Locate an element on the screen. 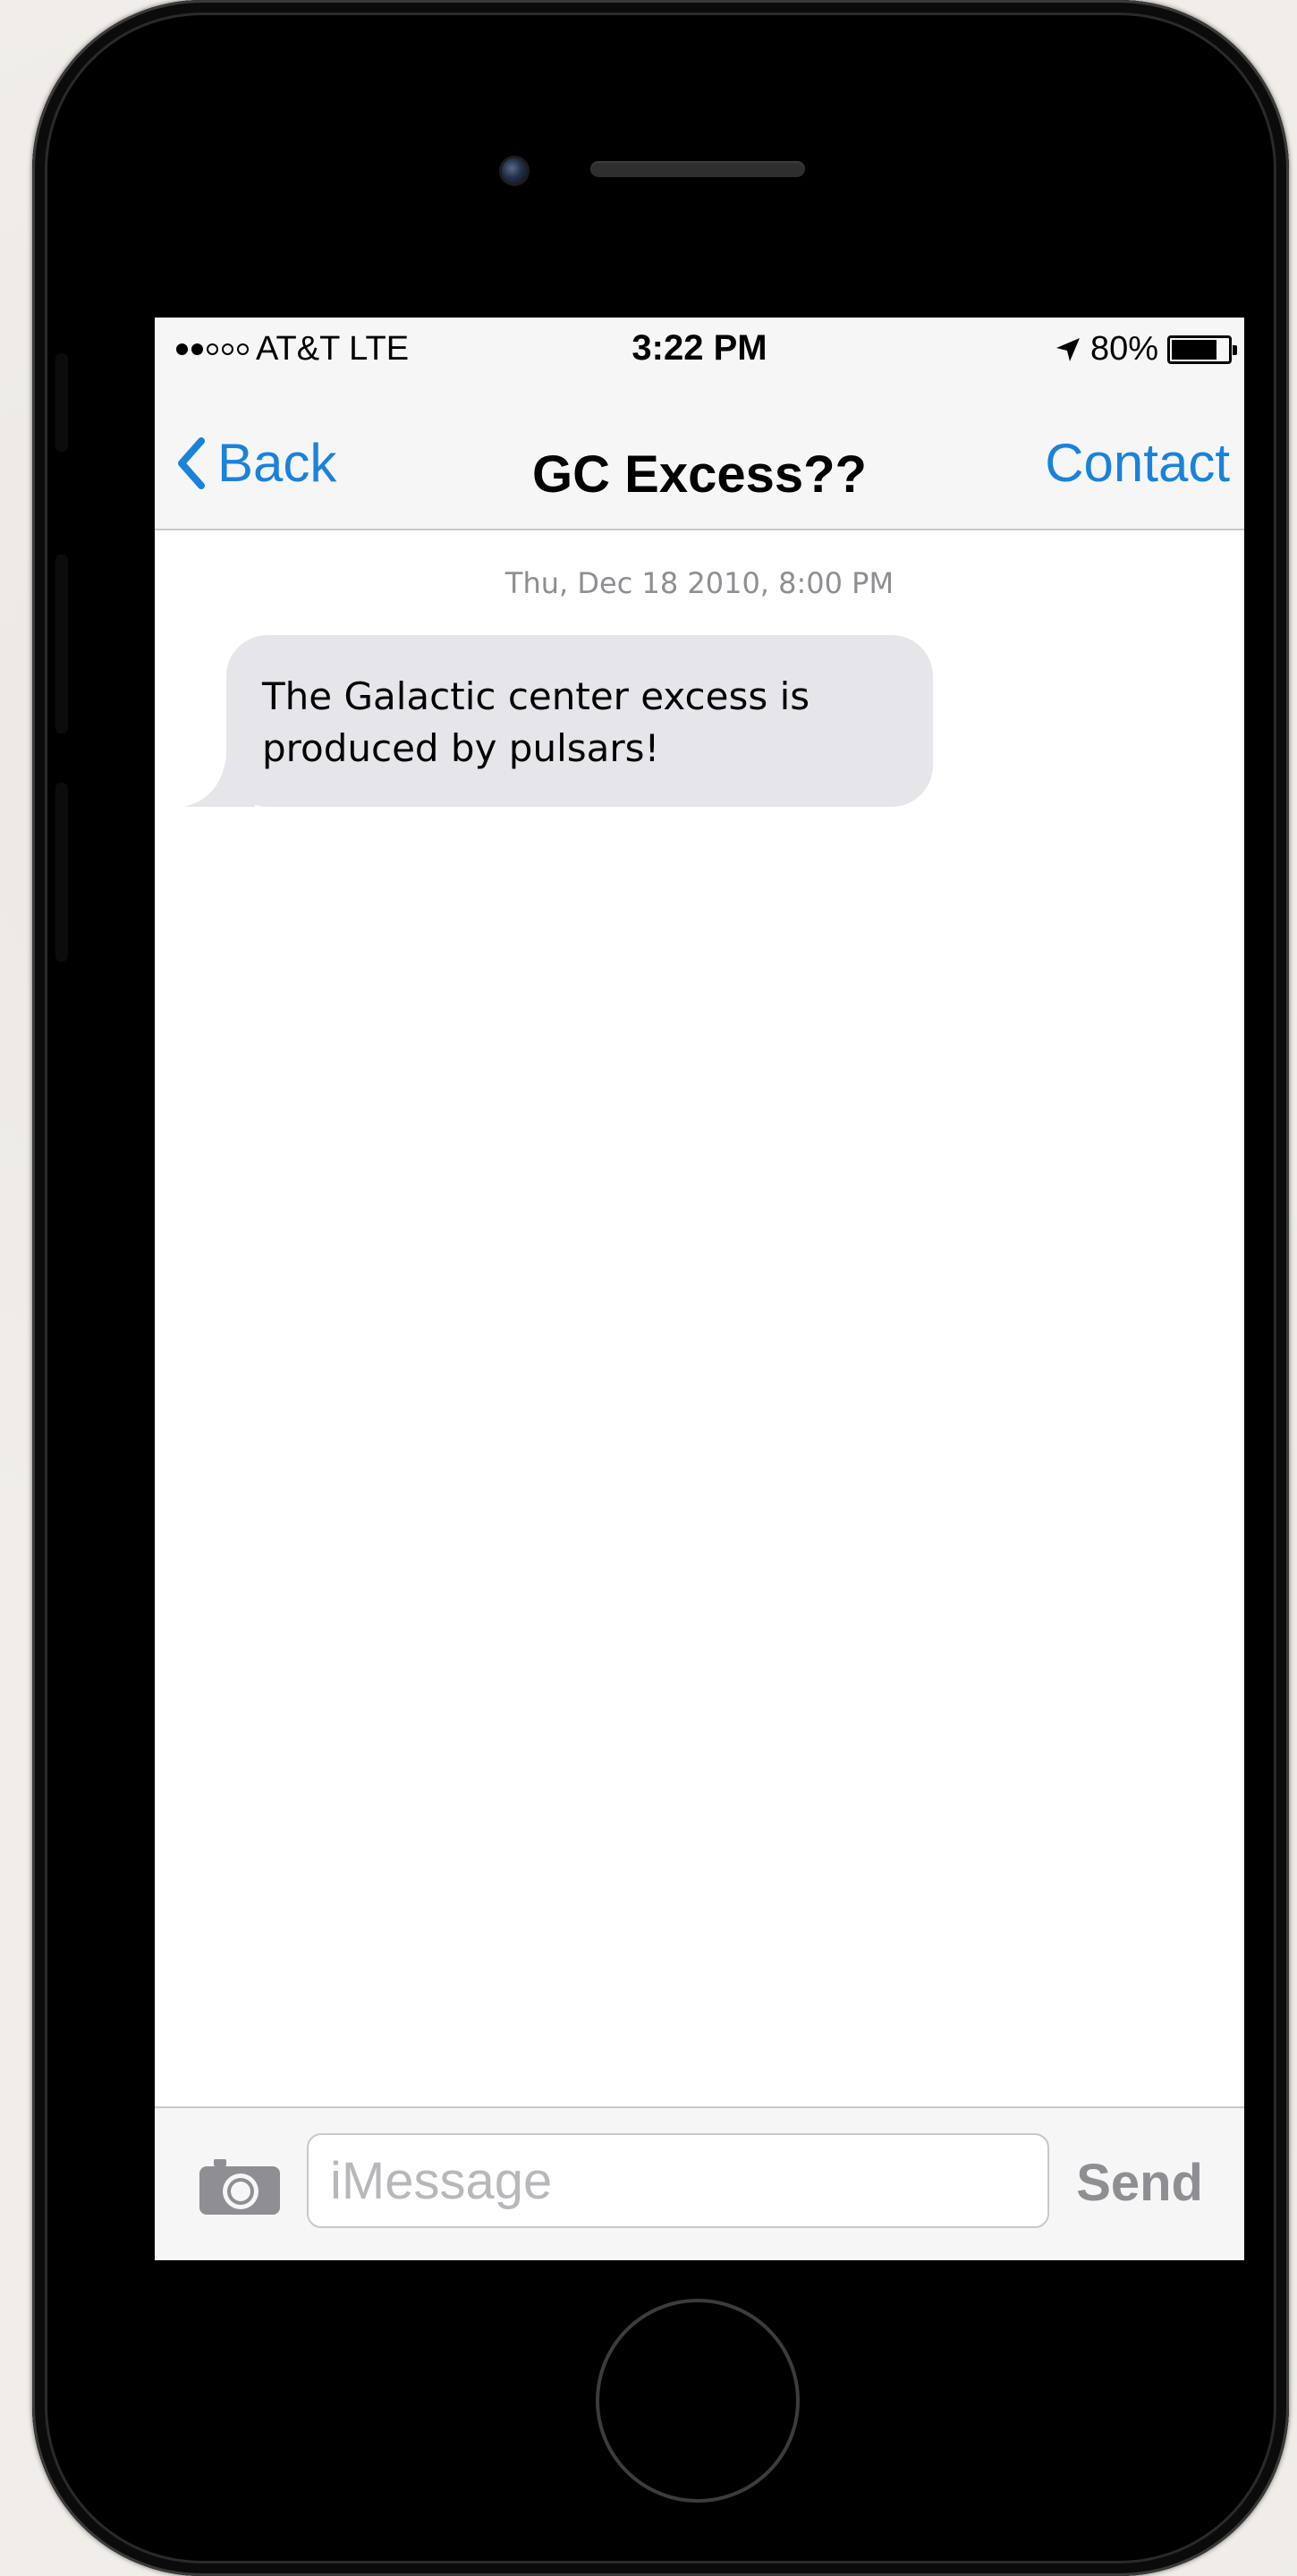  message-input-bar: Send is located at coordinates (699, 2183).